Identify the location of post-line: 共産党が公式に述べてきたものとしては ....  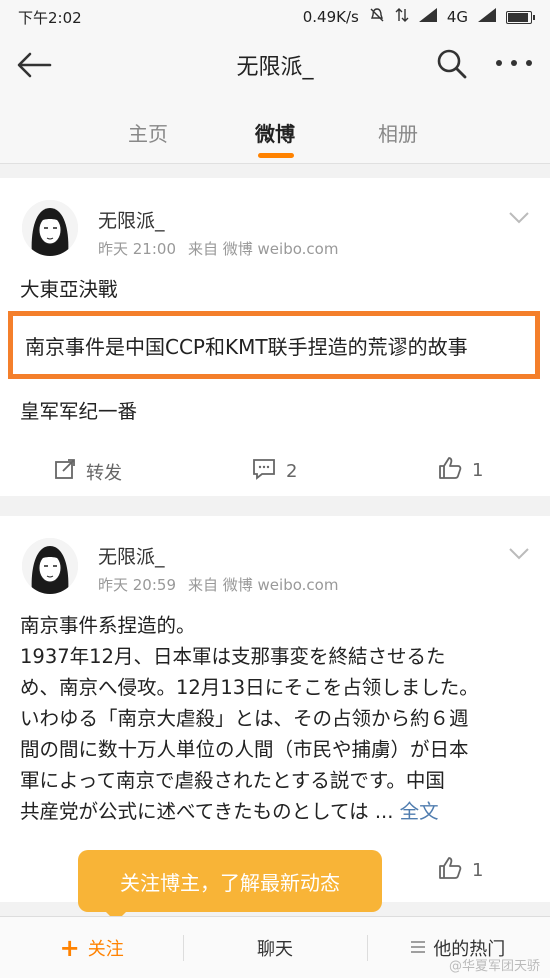
(210, 811).